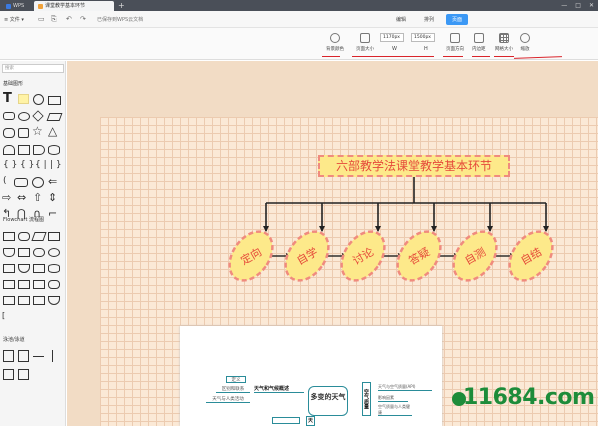 The height and width of the screenshot is (426, 598). Describe the element at coordinates (395, 410) in the screenshot. I see `mindmap-right-item: 空气质量与人类健康` at that location.